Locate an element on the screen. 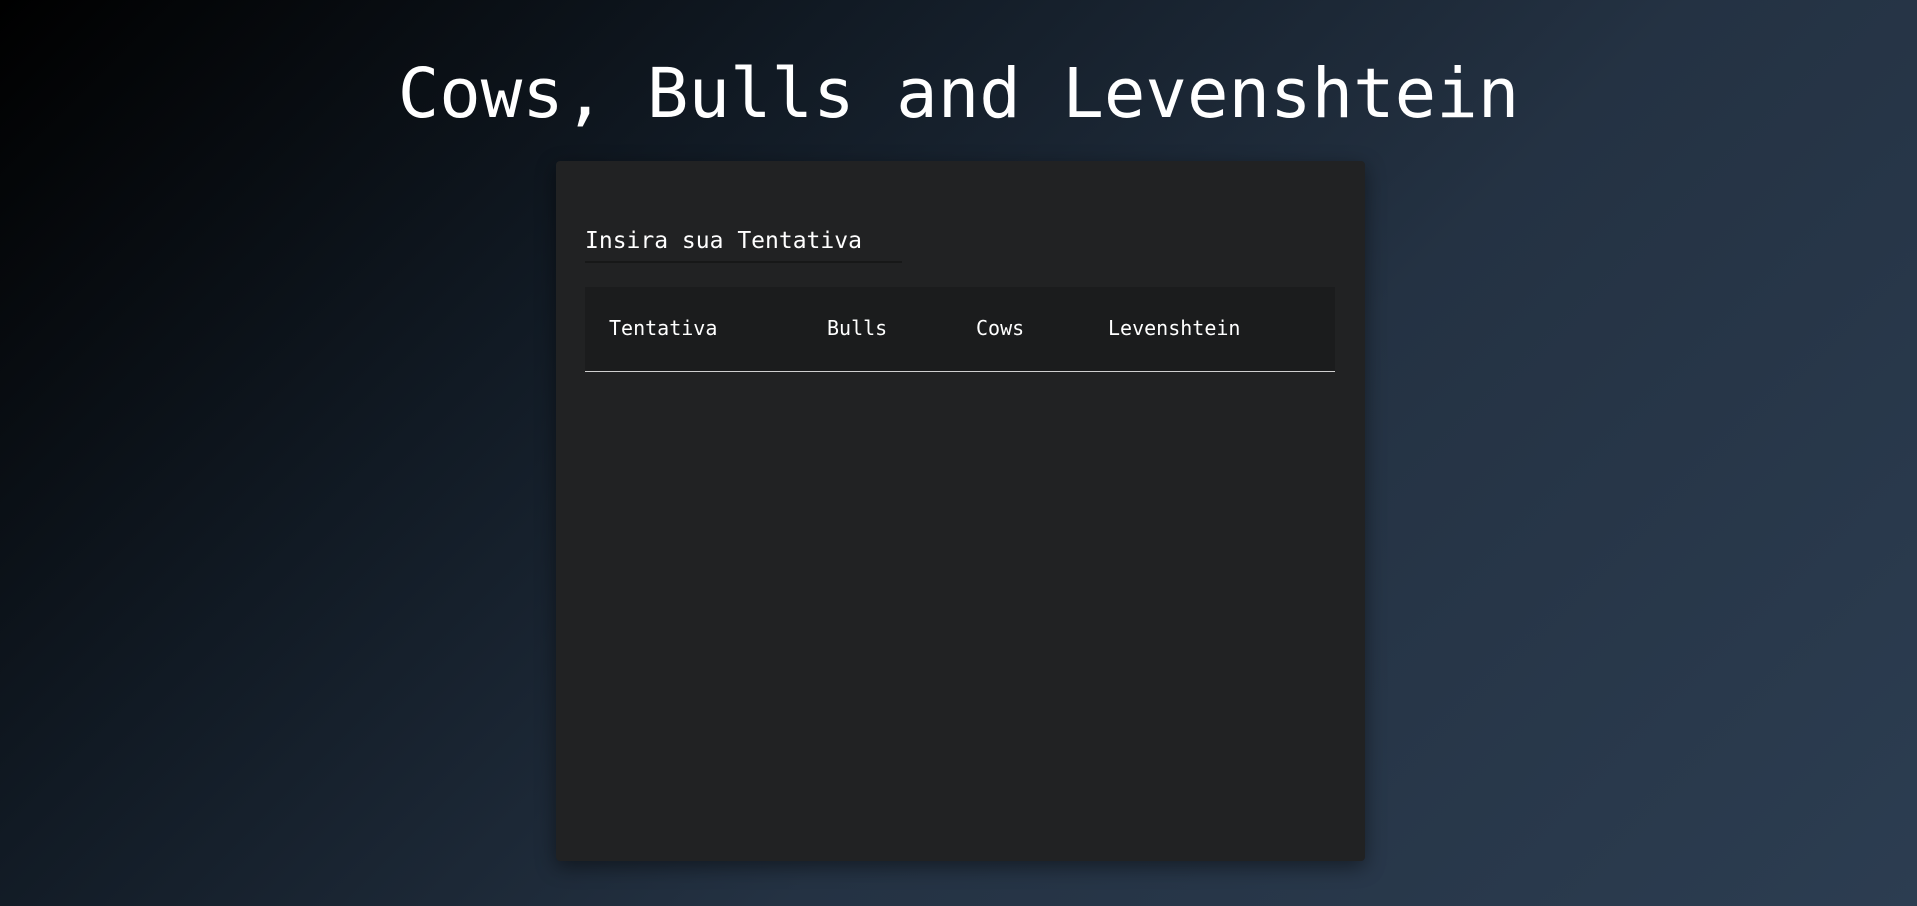 The image size is (1917, 906). guess-input is located at coordinates (743, 242).